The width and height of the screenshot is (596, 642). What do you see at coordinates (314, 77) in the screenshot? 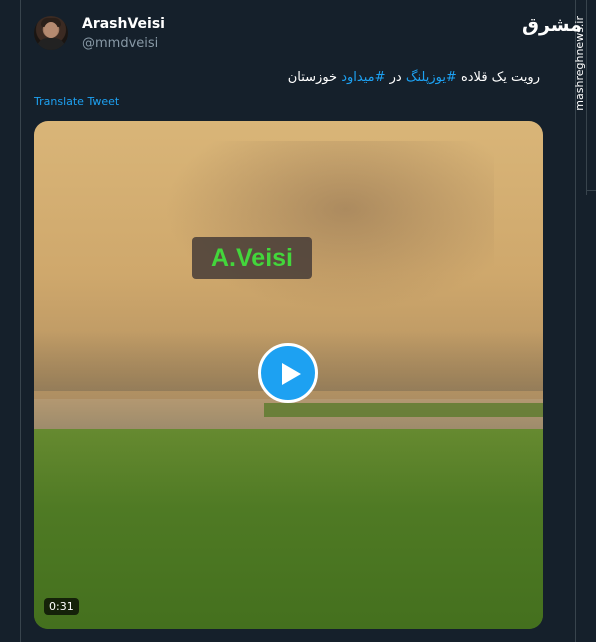
I see `tweet-text-part: خوزستان` at bounding box center [314, 77].